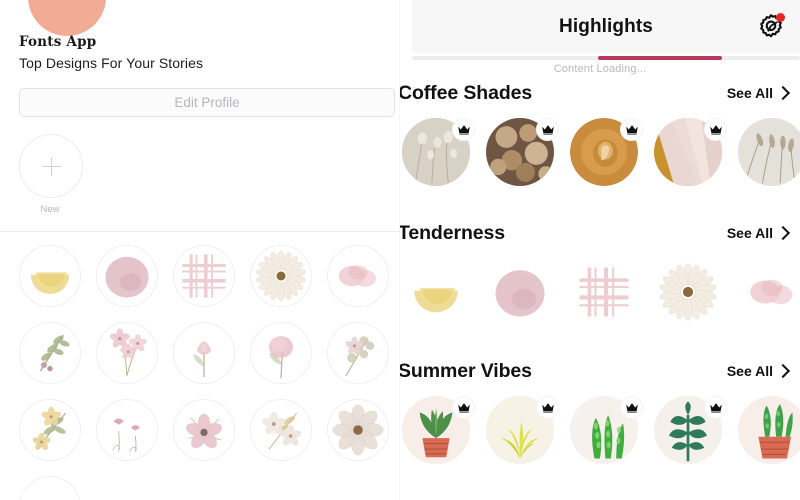 The width and height of the screenshot is (800, 500). Describe the element at coordinates (204, 276) in the screenshot. I see `plaid-pattern-sticker` at that location.